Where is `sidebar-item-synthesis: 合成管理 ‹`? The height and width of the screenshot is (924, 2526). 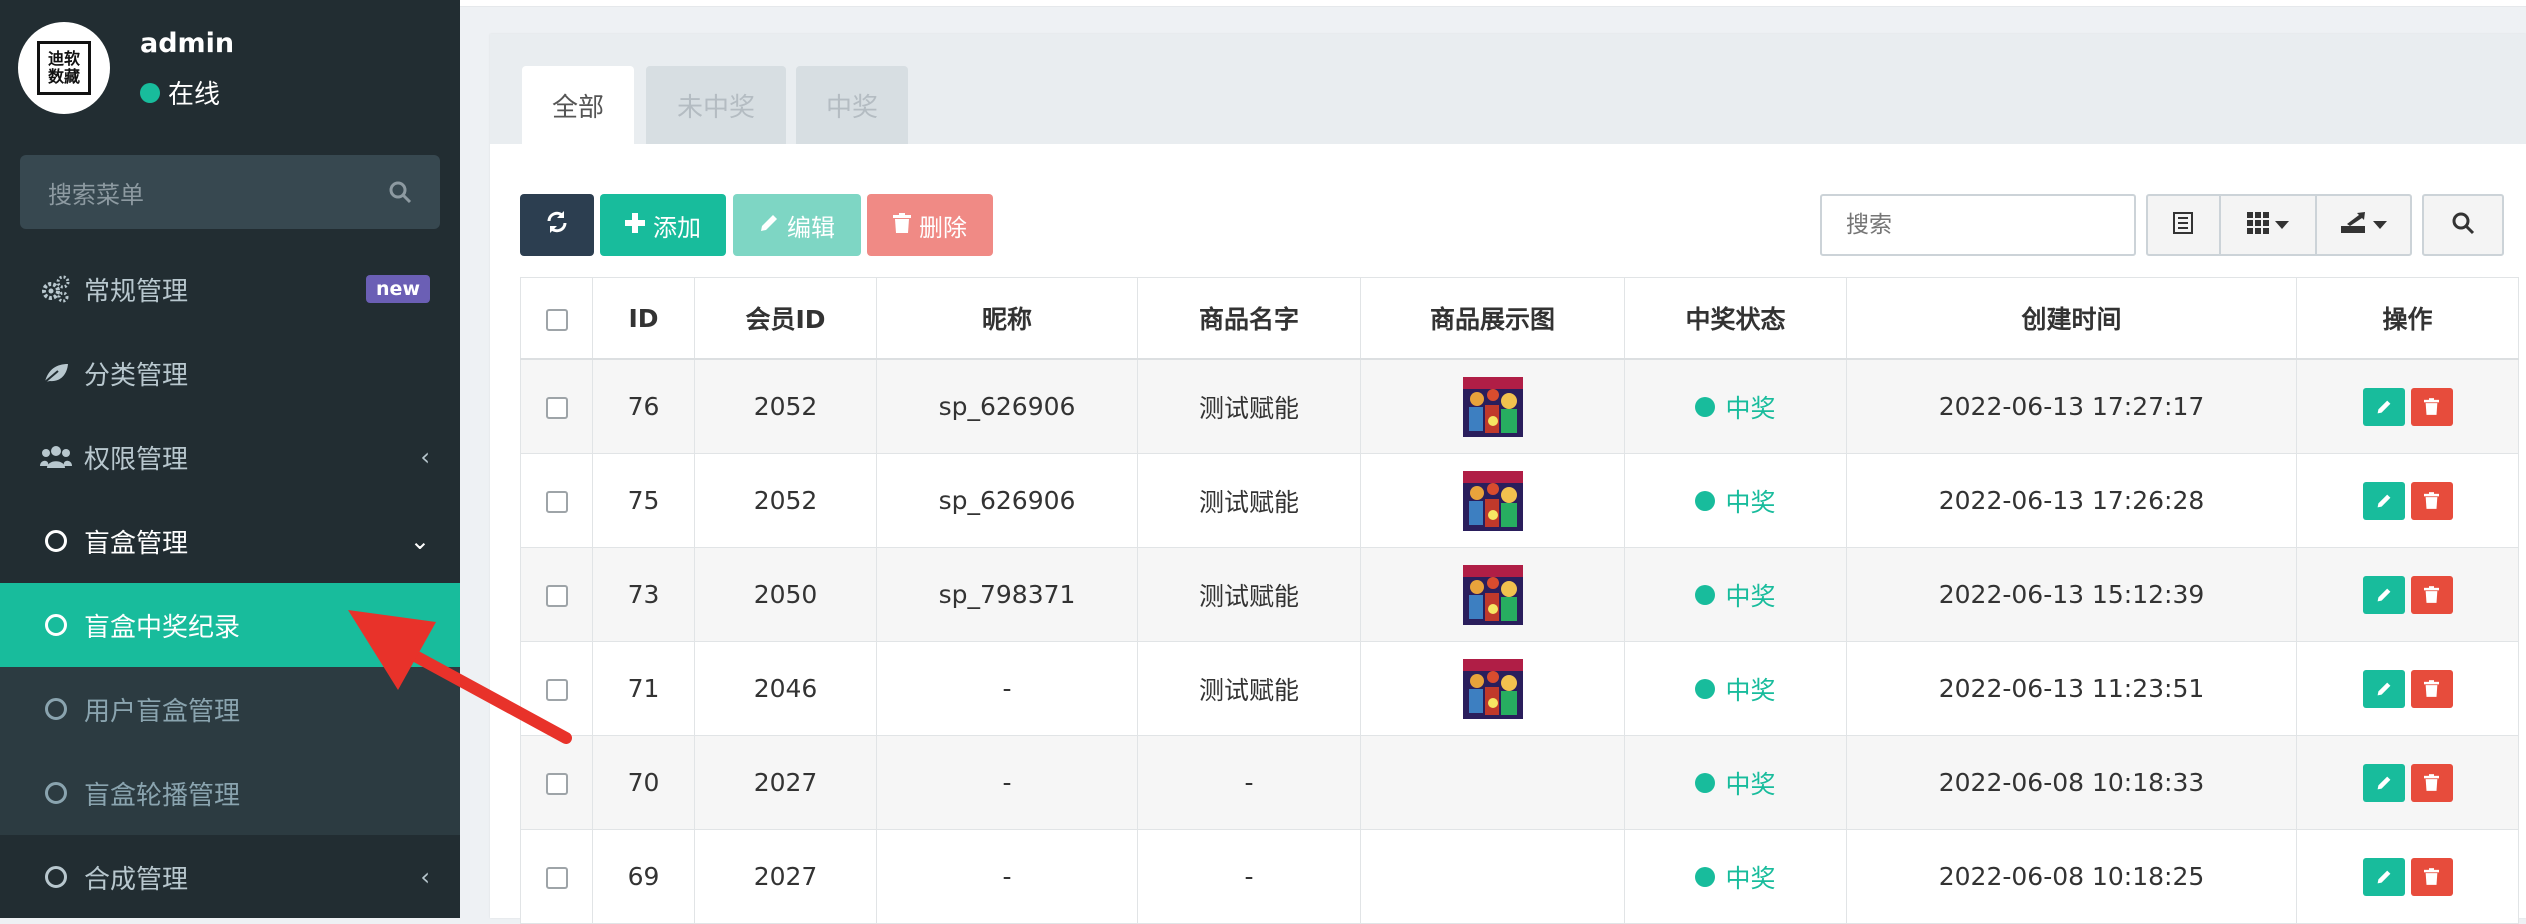 sidebar-item-synthesis: 合成管理 ‹ is located at coordinates (230, 877).